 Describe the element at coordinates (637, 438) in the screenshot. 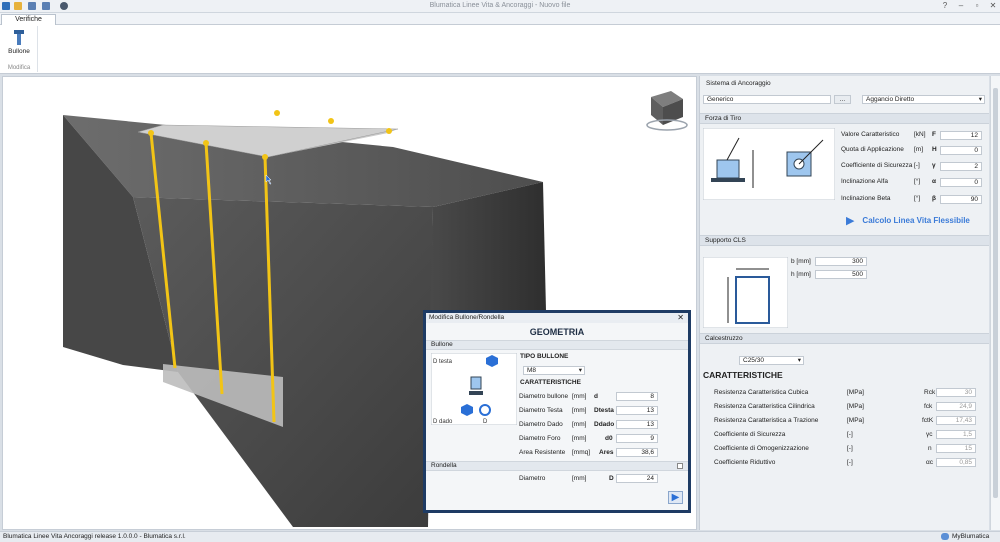

I see `geo-field-4: 9` at that location.